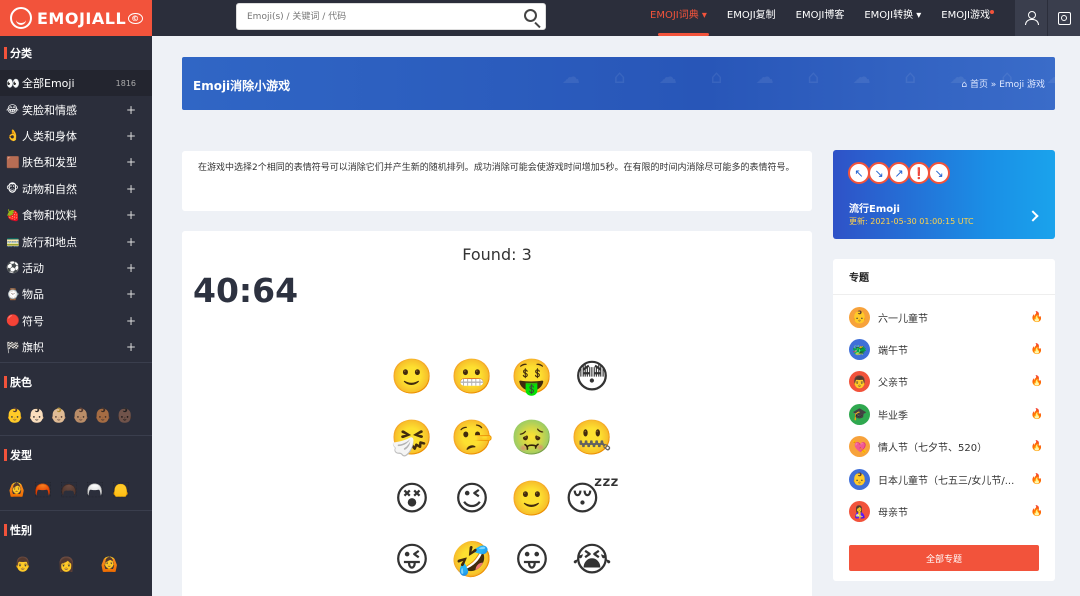  I want to click on hair-style-option: 🦲, so click(121, 490).